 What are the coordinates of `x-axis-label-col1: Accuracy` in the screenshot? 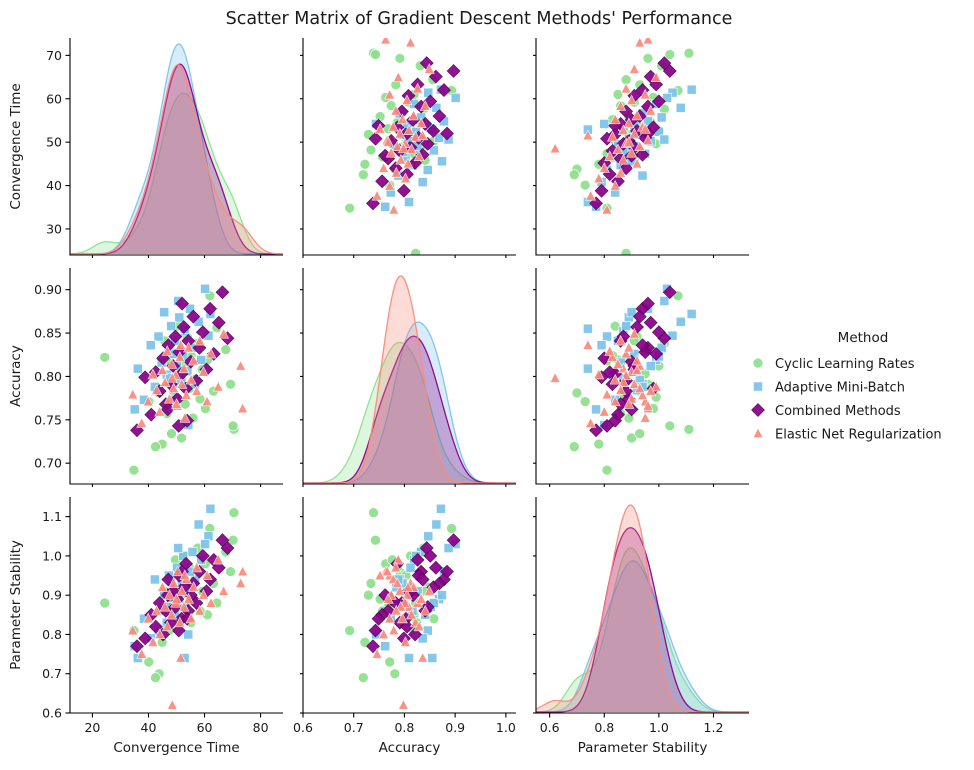 It's located at (410, 748).